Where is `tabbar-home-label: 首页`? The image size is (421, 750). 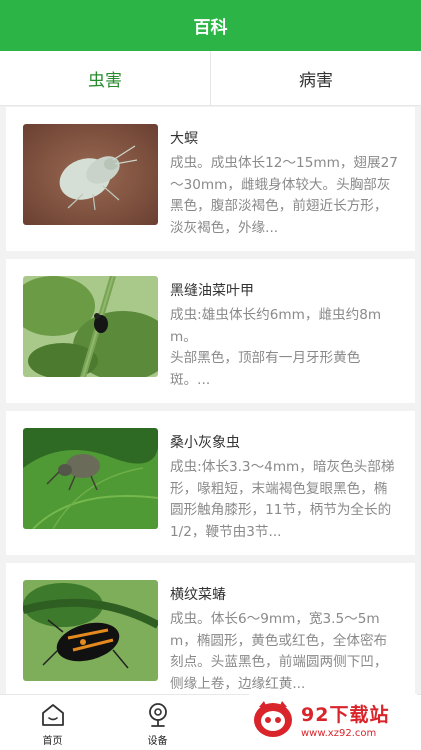
tabbar-home-label: 首页 is located at coordinates (52, 741).